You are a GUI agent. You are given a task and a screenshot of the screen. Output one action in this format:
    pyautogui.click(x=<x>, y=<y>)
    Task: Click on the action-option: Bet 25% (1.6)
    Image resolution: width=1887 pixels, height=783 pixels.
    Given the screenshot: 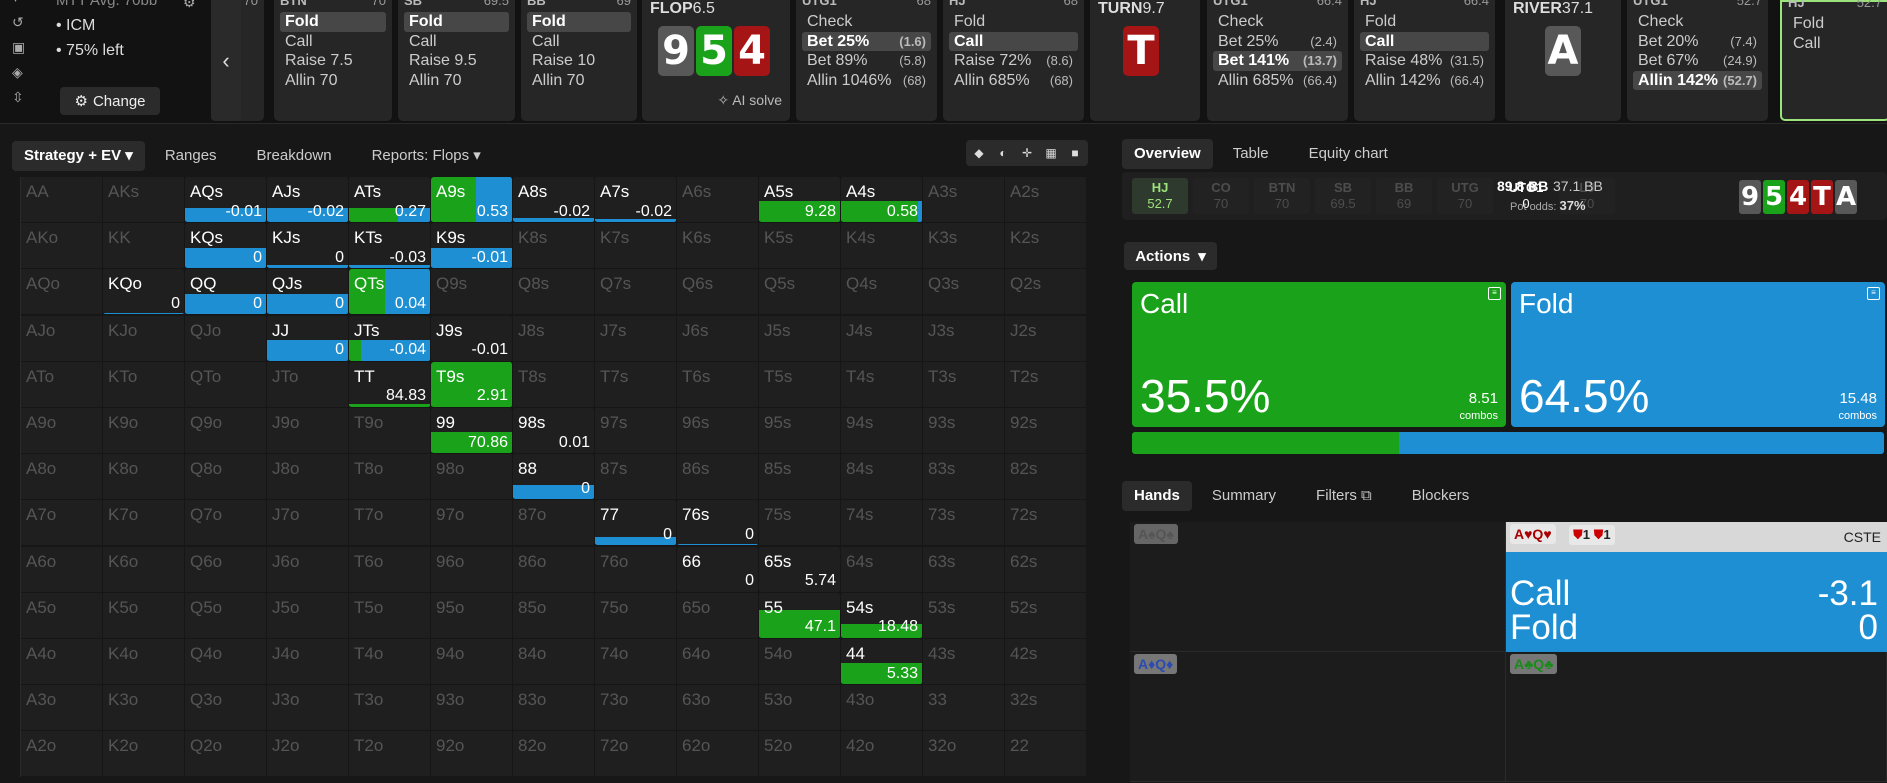 What is the action you would take?
    pyautogui.click(x=866, y=41)
    